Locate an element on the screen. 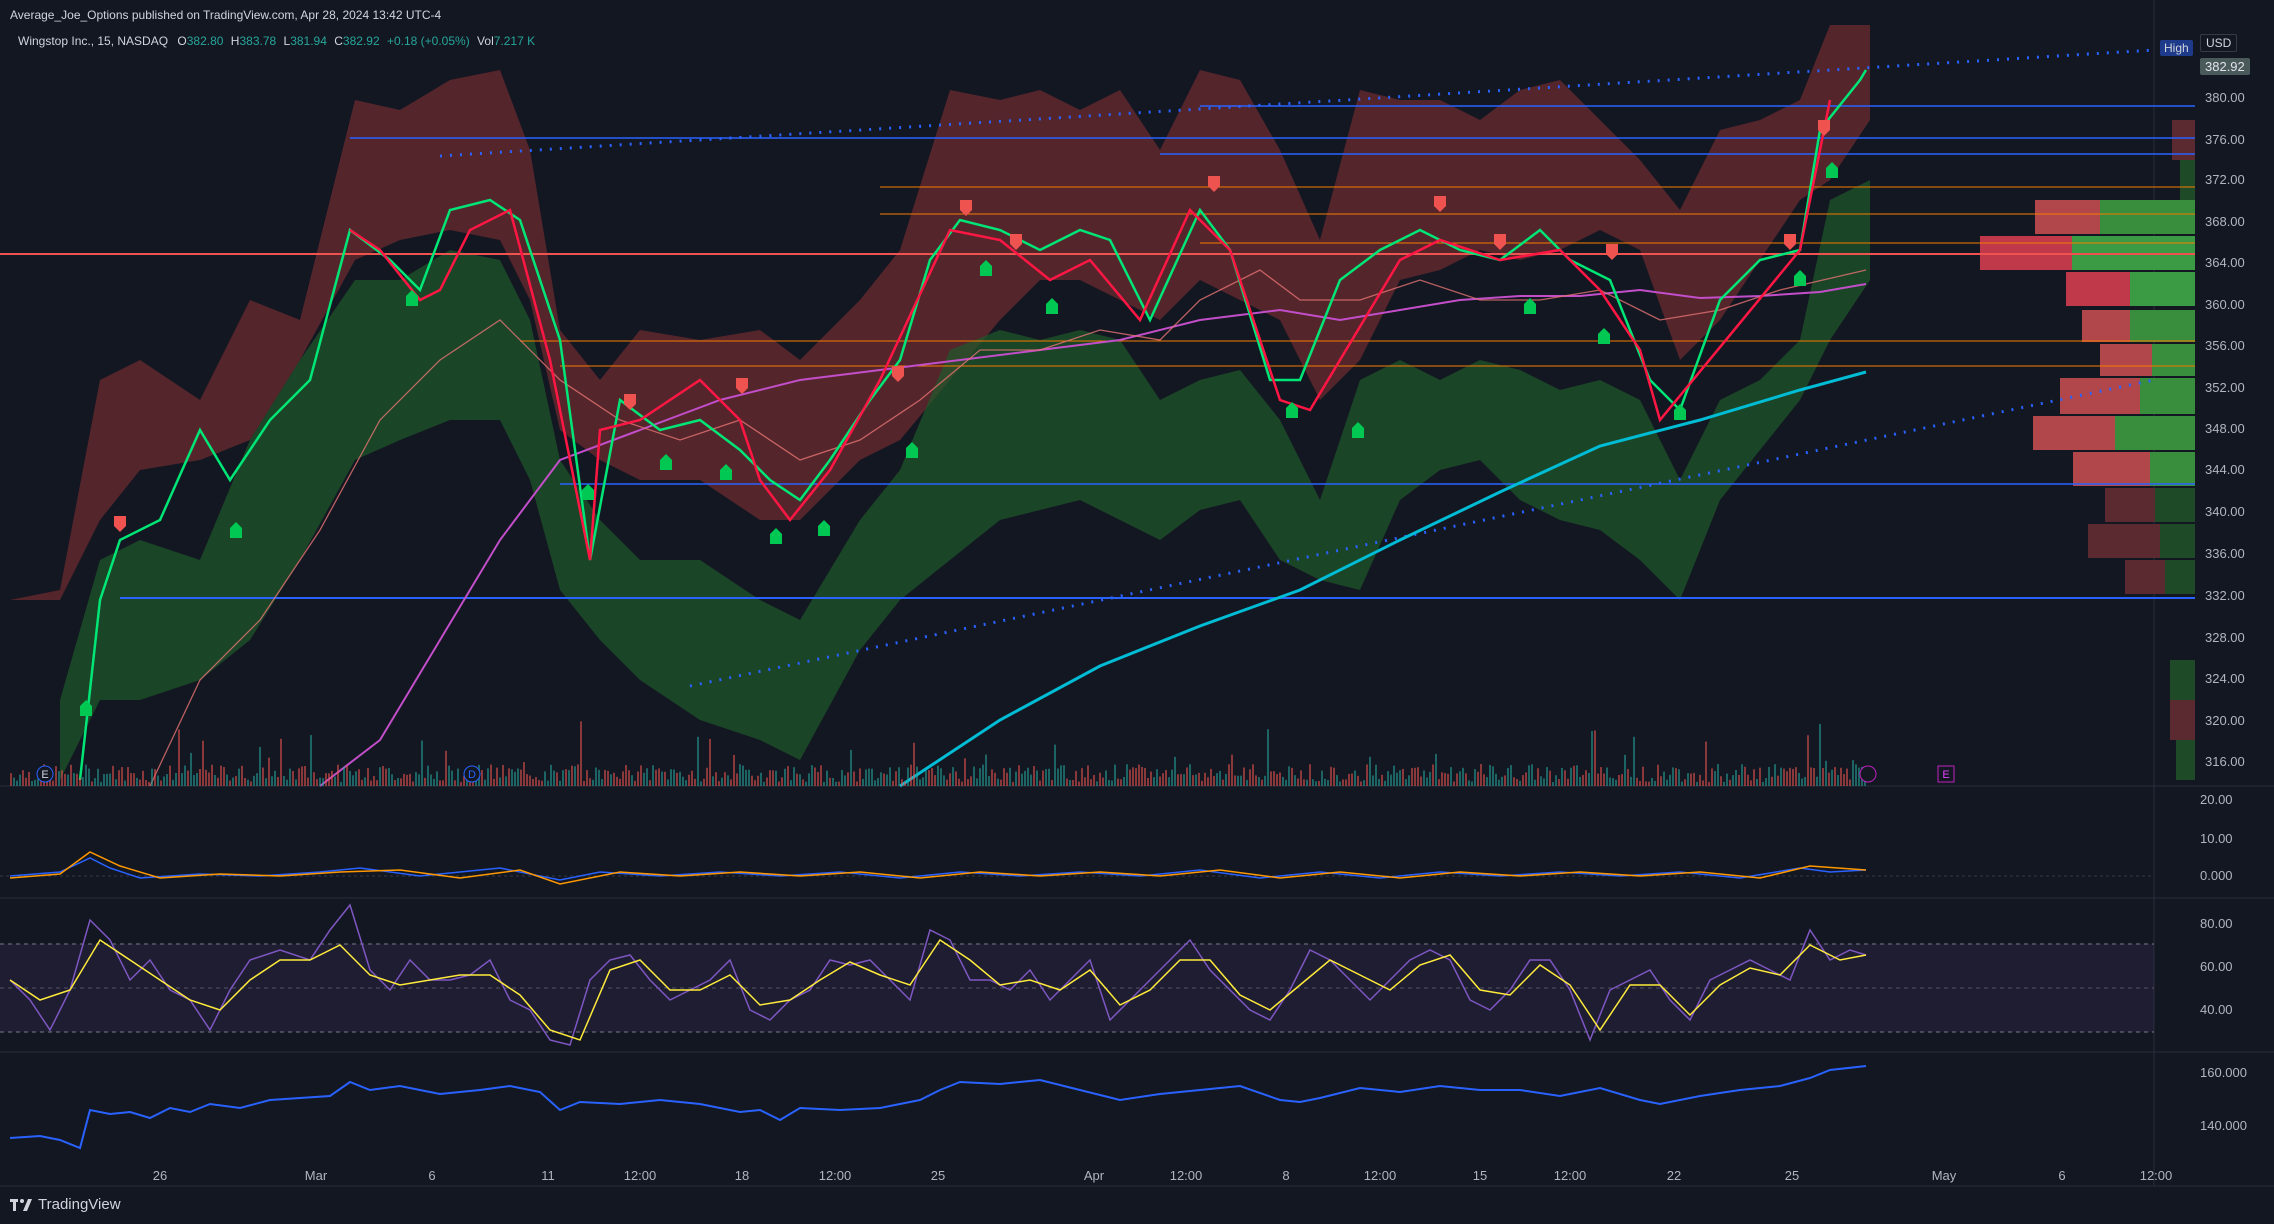  time-axis-label: 12:00 is located at coordinates (1380, 1175).